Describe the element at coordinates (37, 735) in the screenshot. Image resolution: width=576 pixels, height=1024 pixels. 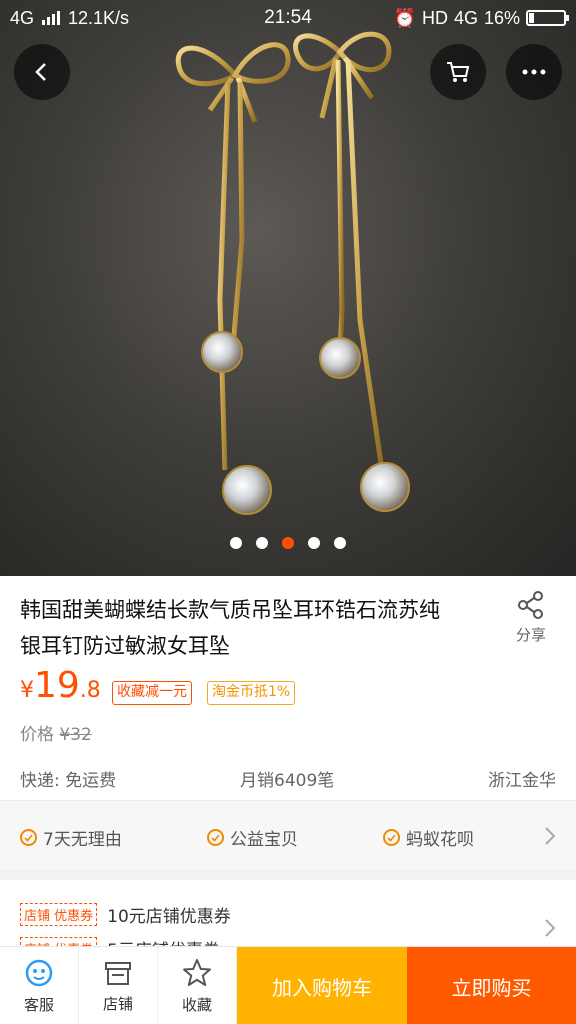
I see `original-price-label: 价格` at that location.